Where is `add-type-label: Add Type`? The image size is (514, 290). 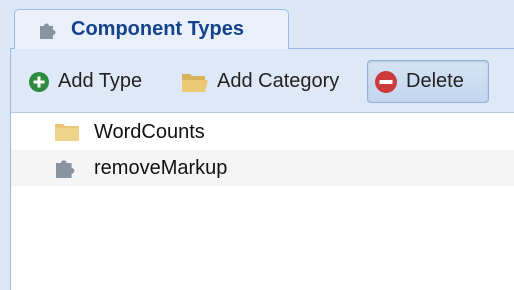 add-type-label: Add Type is located at coordinates (100, 81).